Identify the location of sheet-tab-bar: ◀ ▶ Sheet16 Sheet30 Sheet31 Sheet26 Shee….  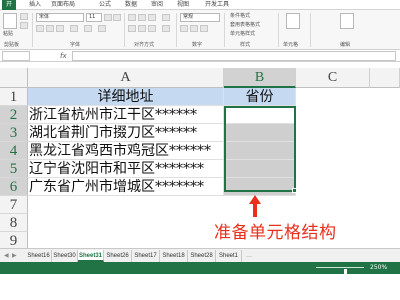
(200, 255).